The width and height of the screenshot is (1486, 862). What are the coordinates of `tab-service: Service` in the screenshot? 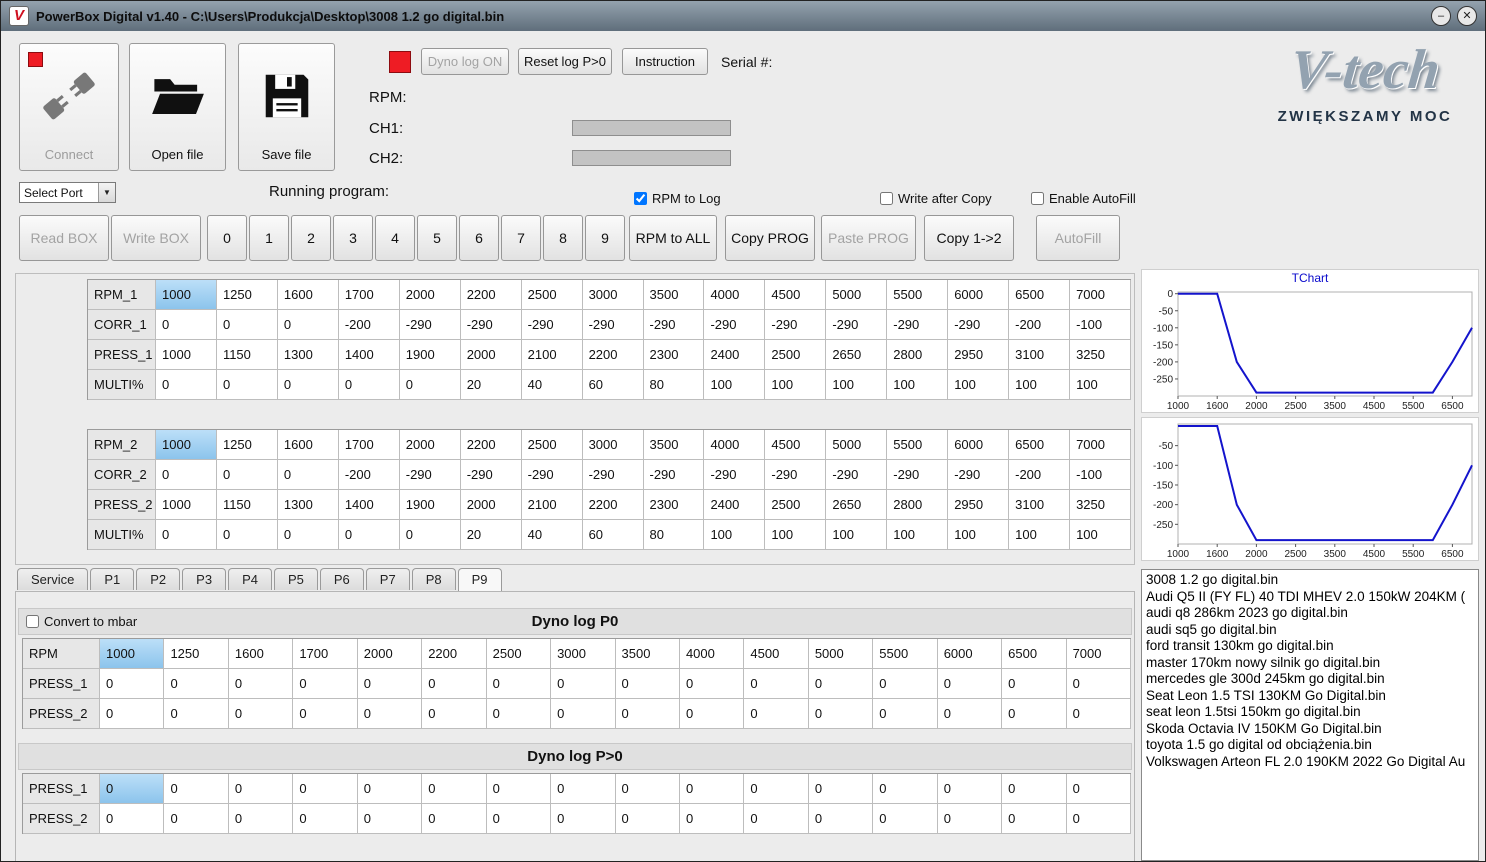 It's located at (53, 579).